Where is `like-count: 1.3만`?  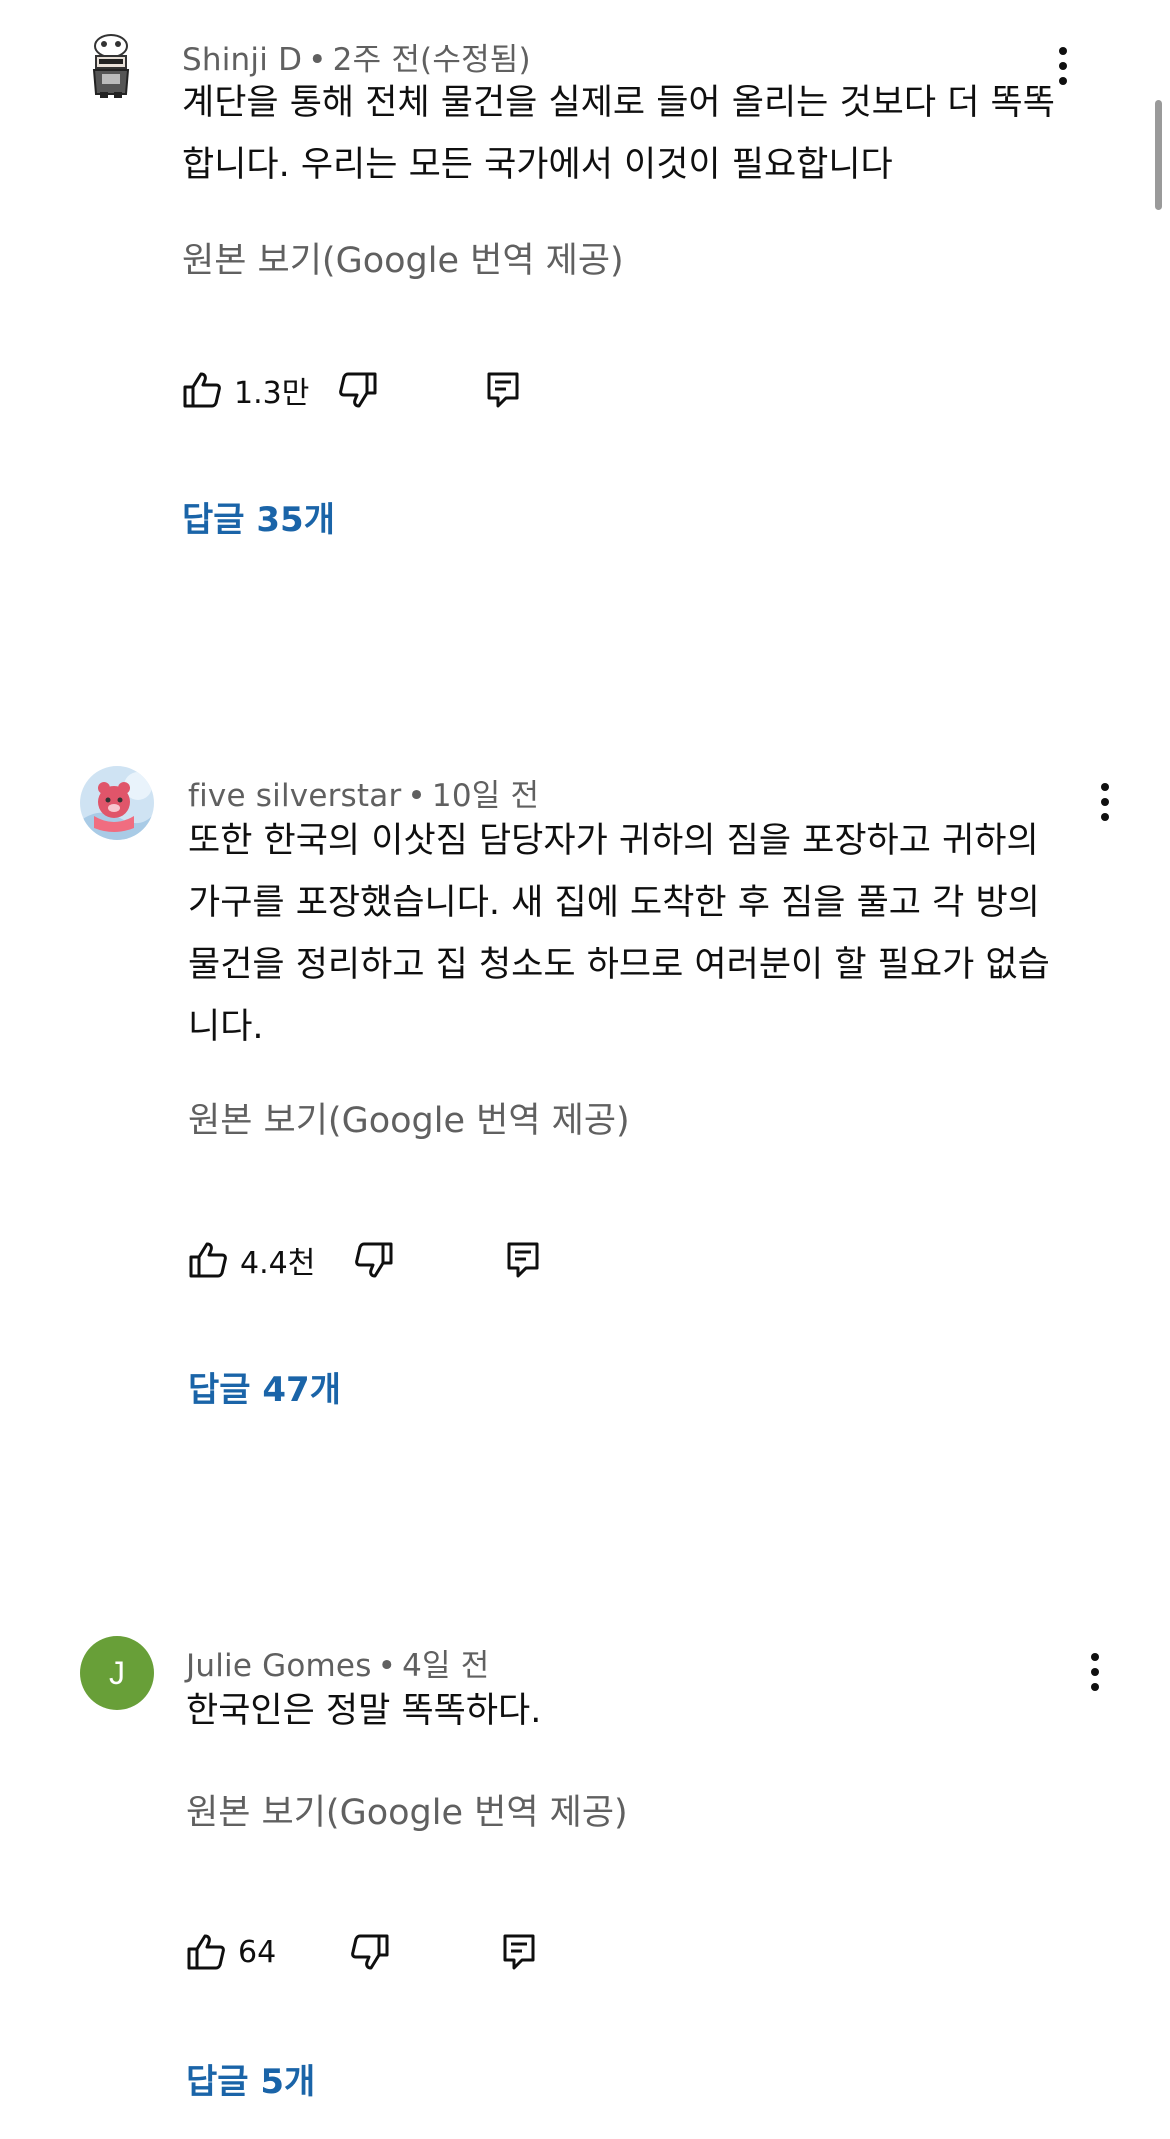 like-count: 1.3만 is located at coordinates (272, 393).